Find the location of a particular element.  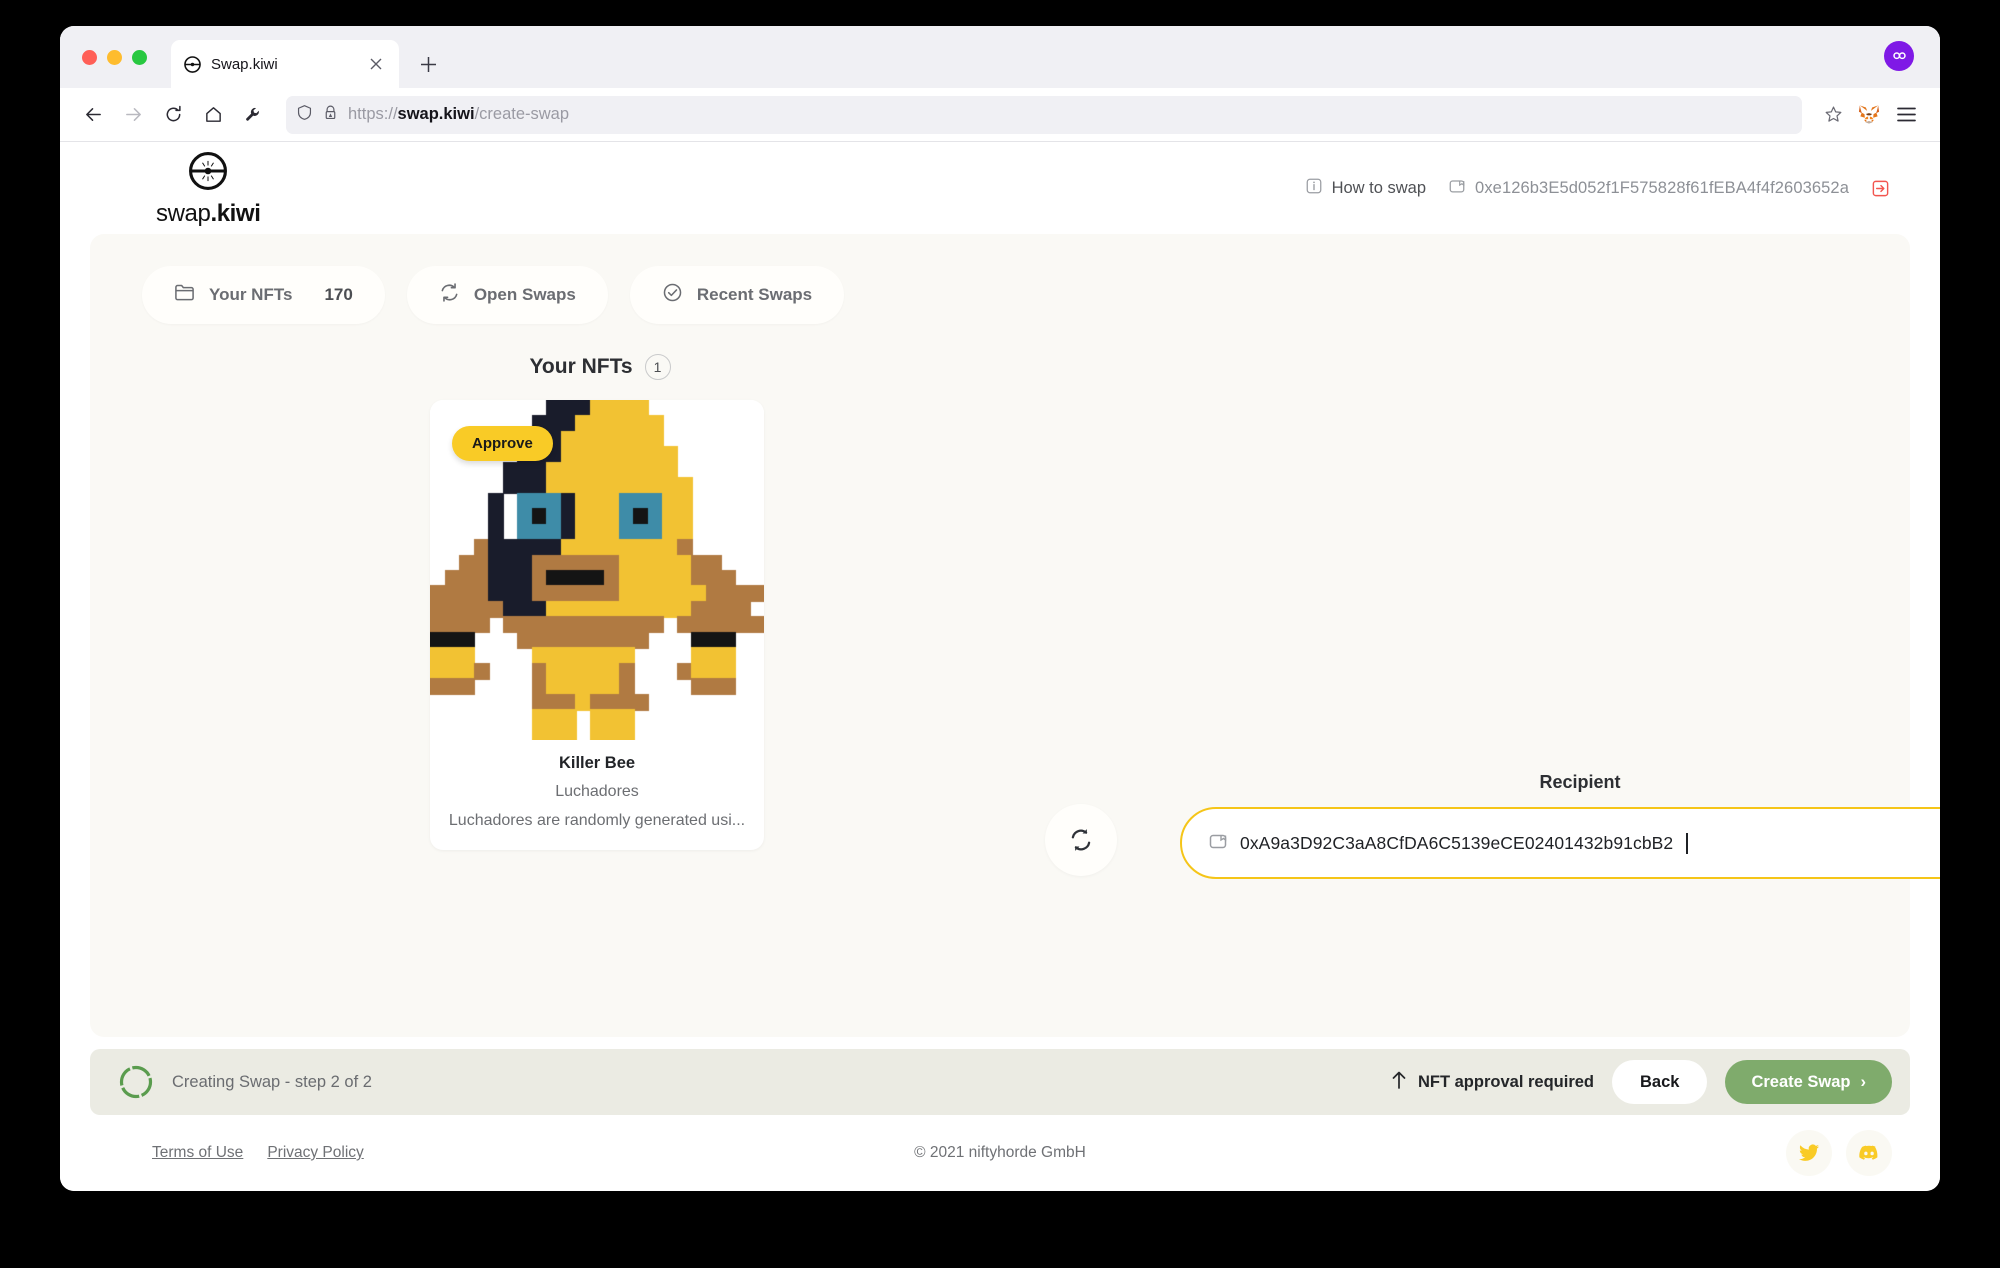

browser-tab: Swap.kiwi is located at coordinates (285, 64).